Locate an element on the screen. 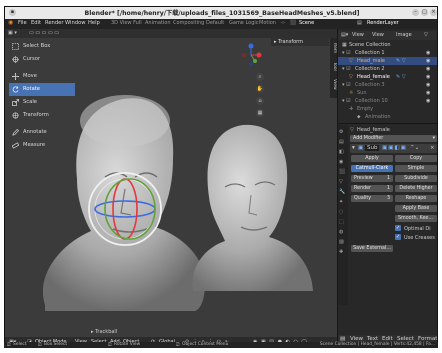  subsurf-modifier-icon: ▣ is located at coordinates (361, 148).